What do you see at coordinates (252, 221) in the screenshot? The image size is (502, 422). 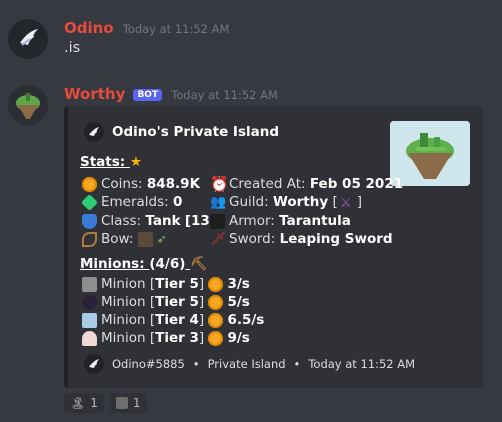 I see `stat-label: Armor:` at bounding box center [252, 221].